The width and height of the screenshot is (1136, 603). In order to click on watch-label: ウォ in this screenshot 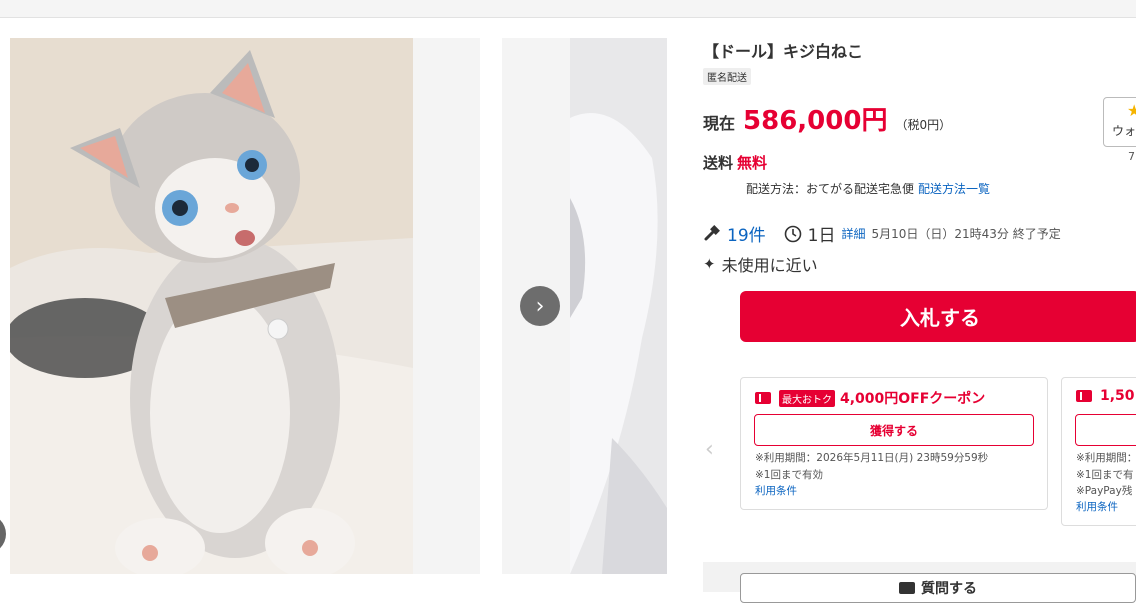, I will do `click(1124, 131)`.